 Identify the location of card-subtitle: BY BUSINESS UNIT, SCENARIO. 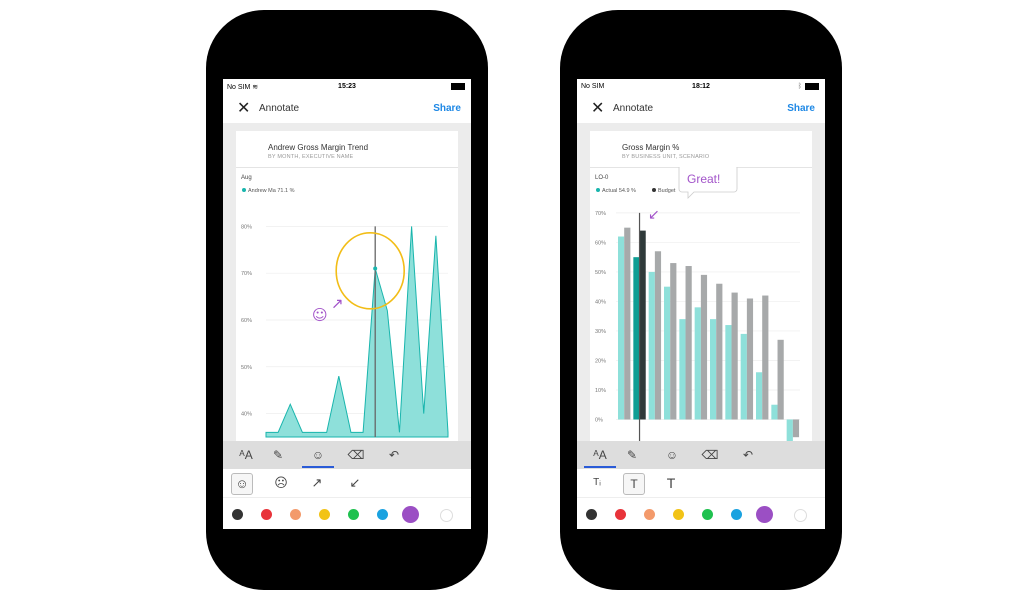
(666, 157).